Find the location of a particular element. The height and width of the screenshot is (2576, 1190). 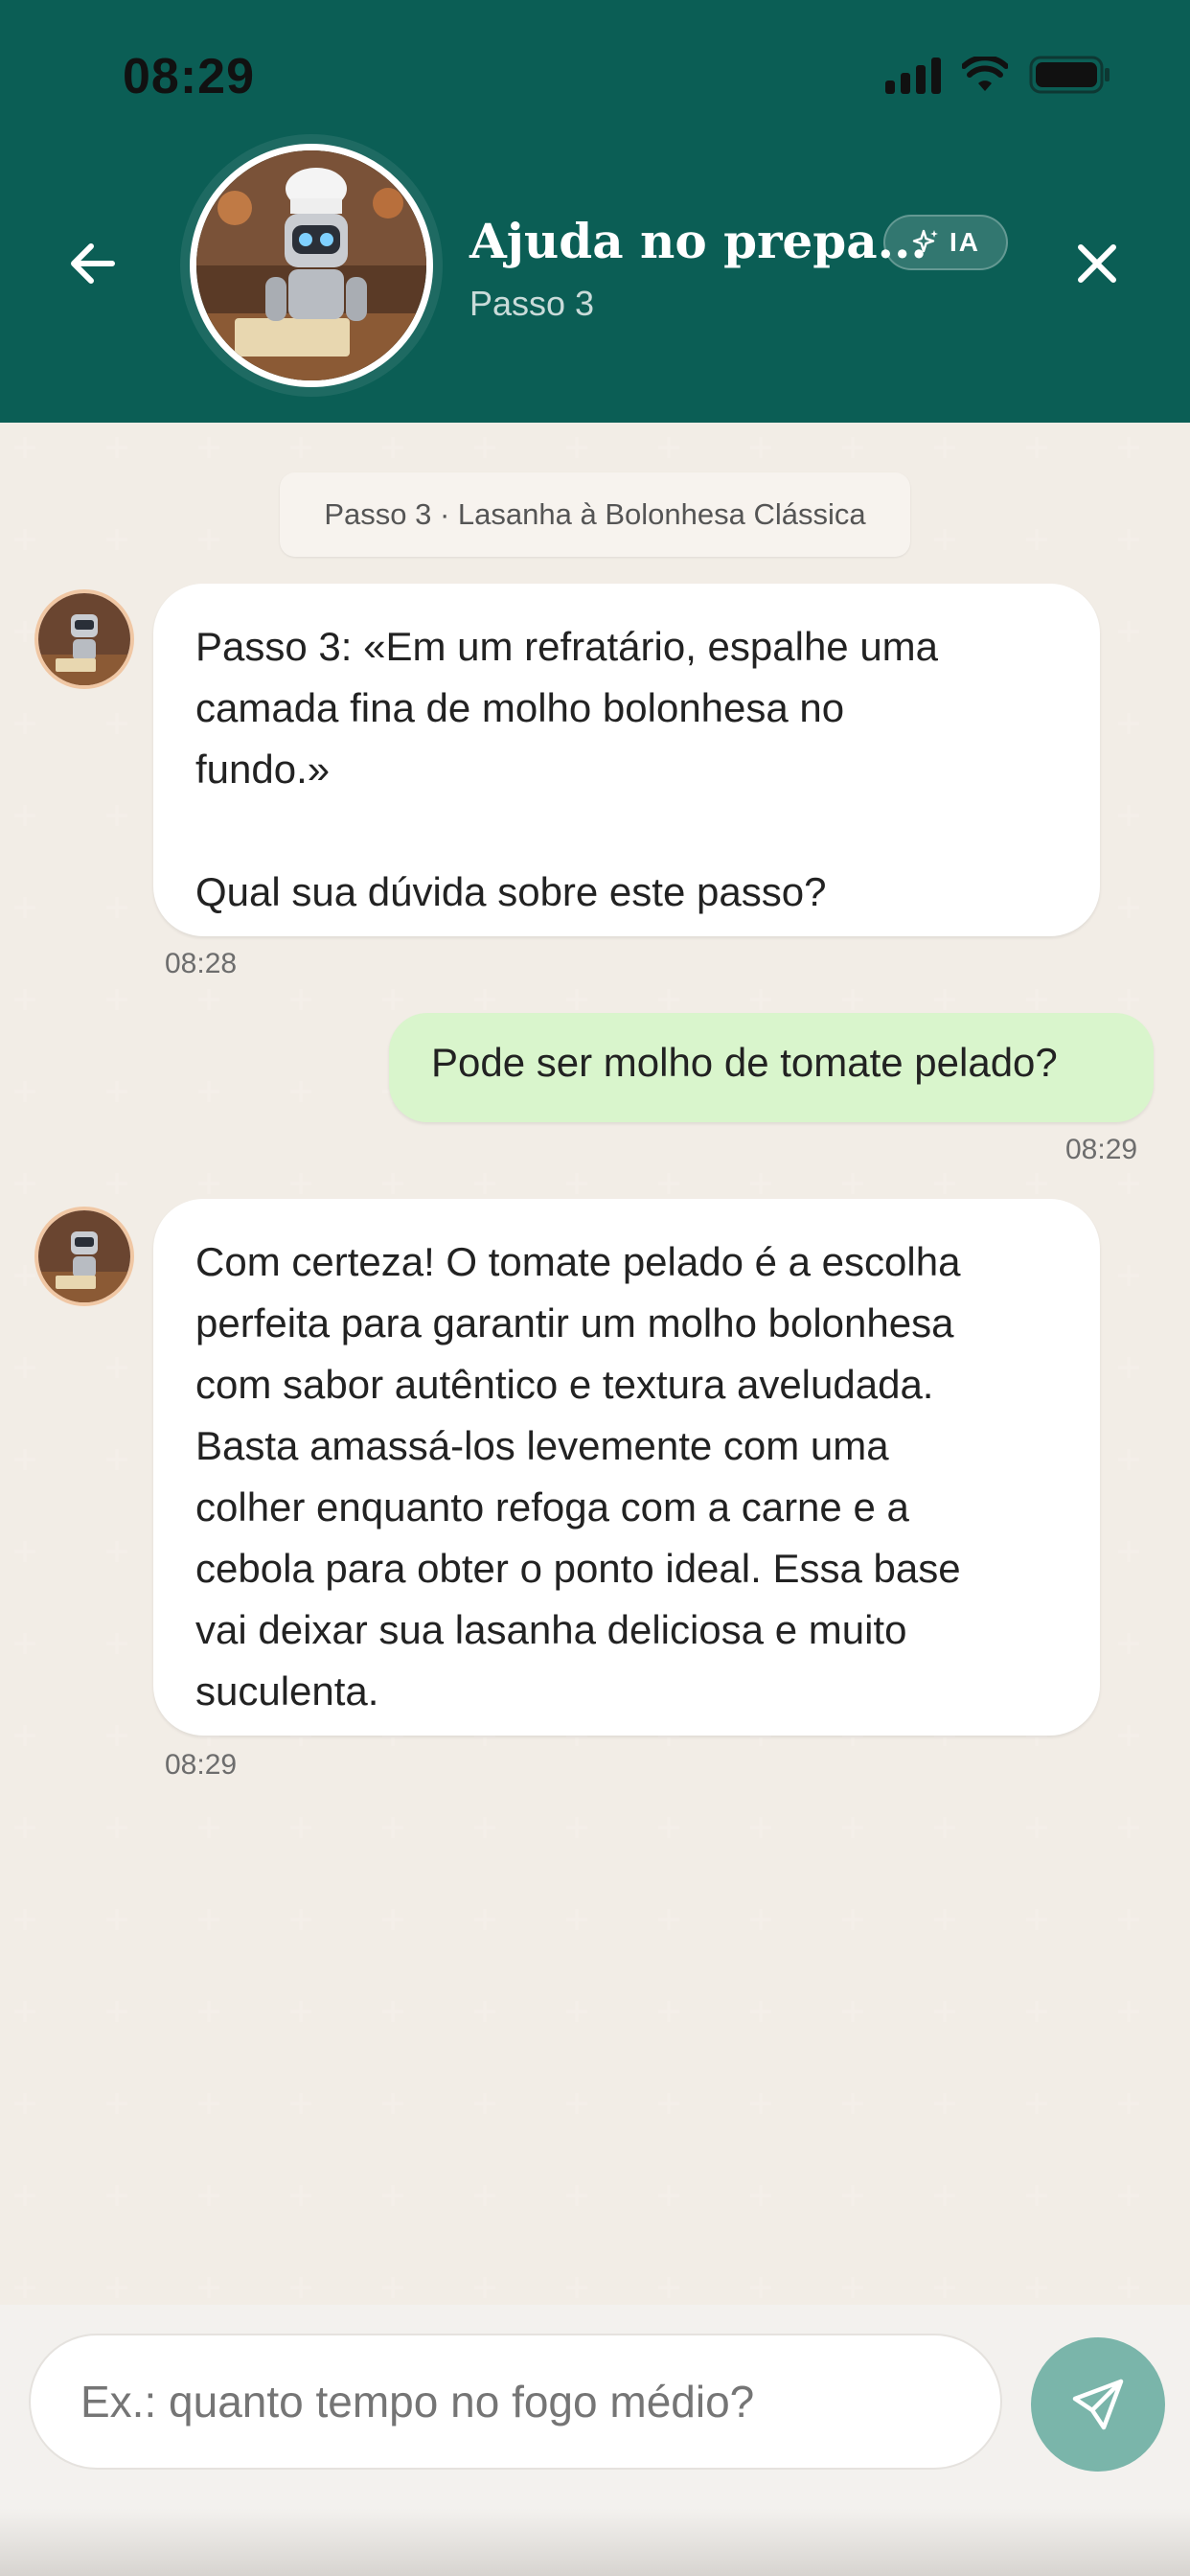

status-time: 08:29 is located at coordinates (189, 76).